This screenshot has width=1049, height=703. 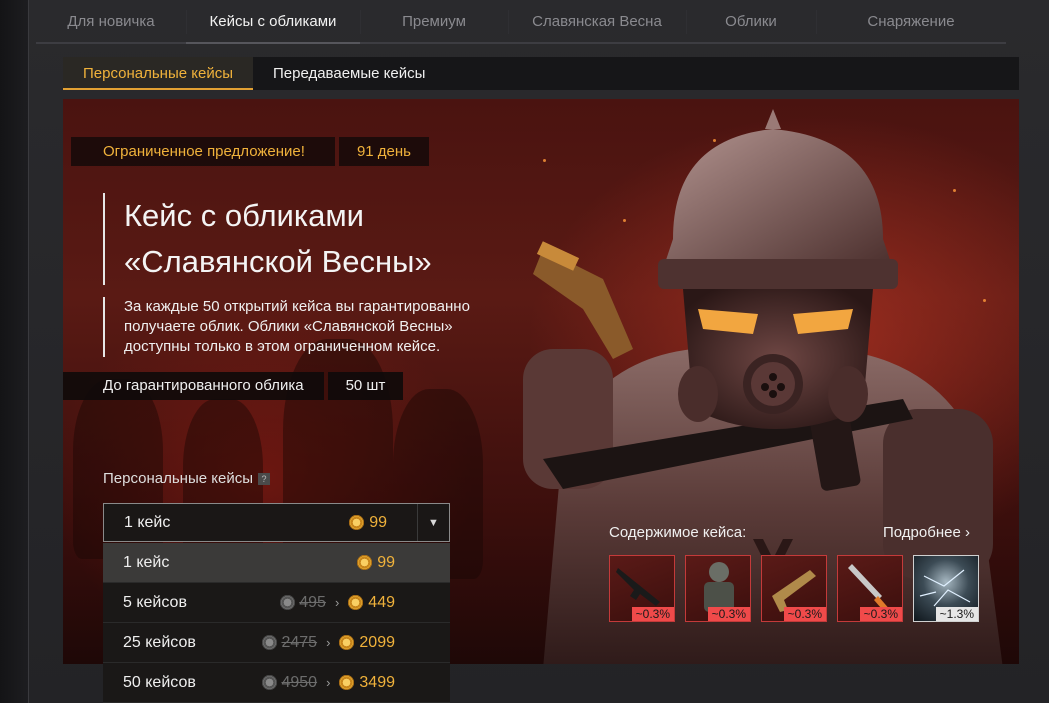 What do you see at coordinates (349, 73) in the screenshot?
I see `tab-transferable-cases: Передаваемые кейсы` at bounding box center [349, 73].